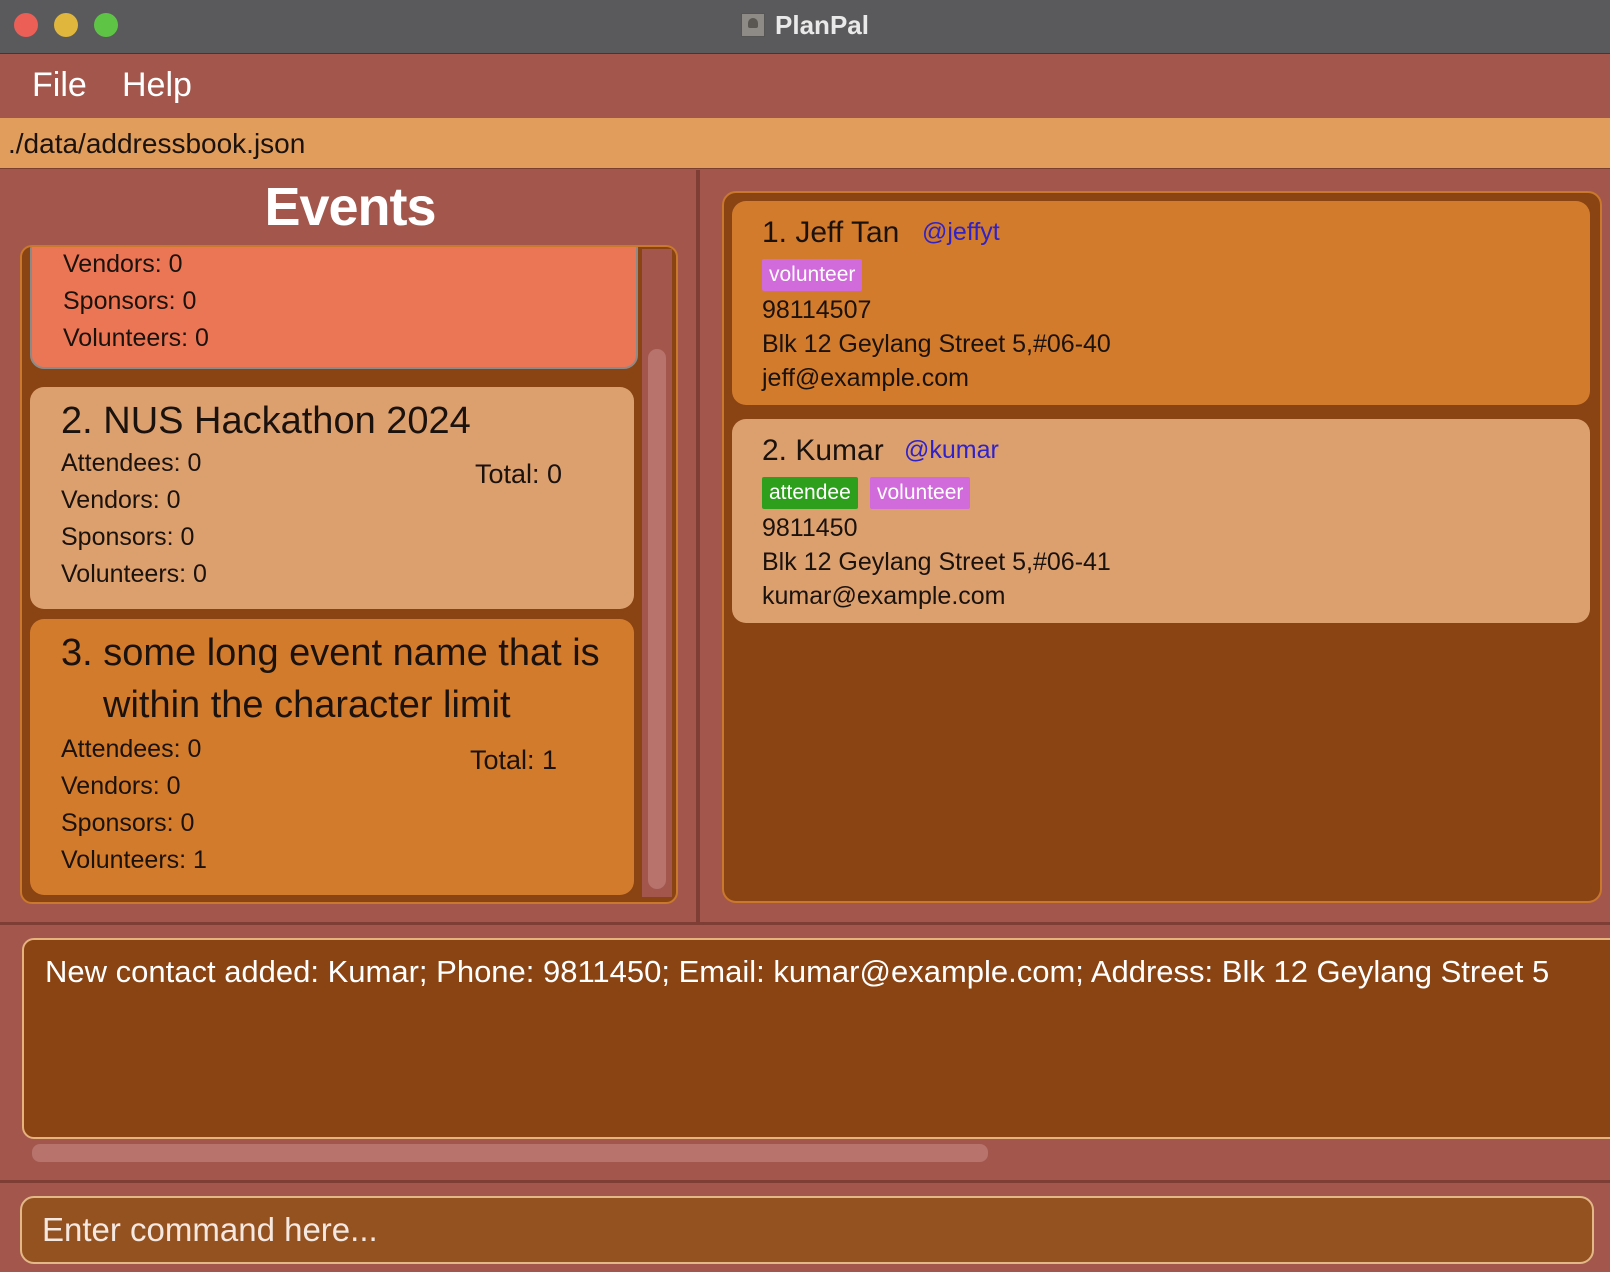 The width and height of the screenshot is (1610, 1272). Describe the element at coordinates (884, 596) in the screenshot. I see `contact-email: kumar@example.com` at that location.